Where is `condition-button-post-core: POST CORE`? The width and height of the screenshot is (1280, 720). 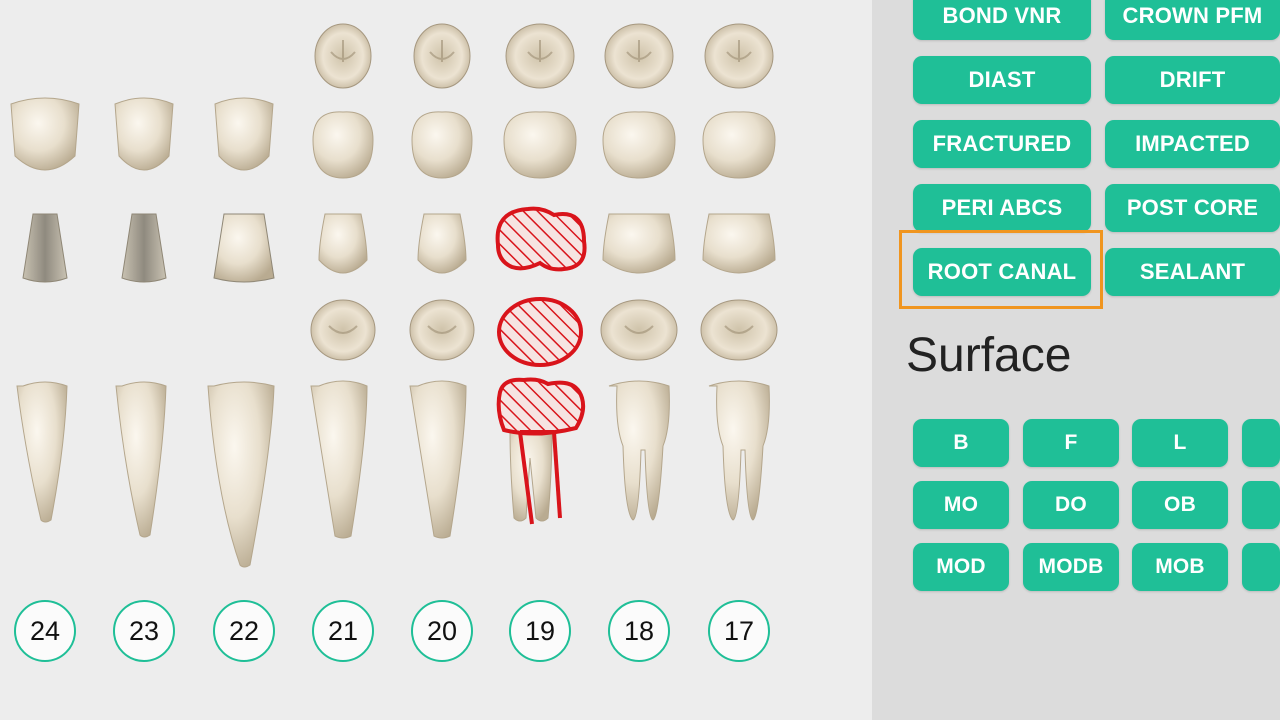 condition-button-post-core: POST CORE is located at coordinates (1192, 208).